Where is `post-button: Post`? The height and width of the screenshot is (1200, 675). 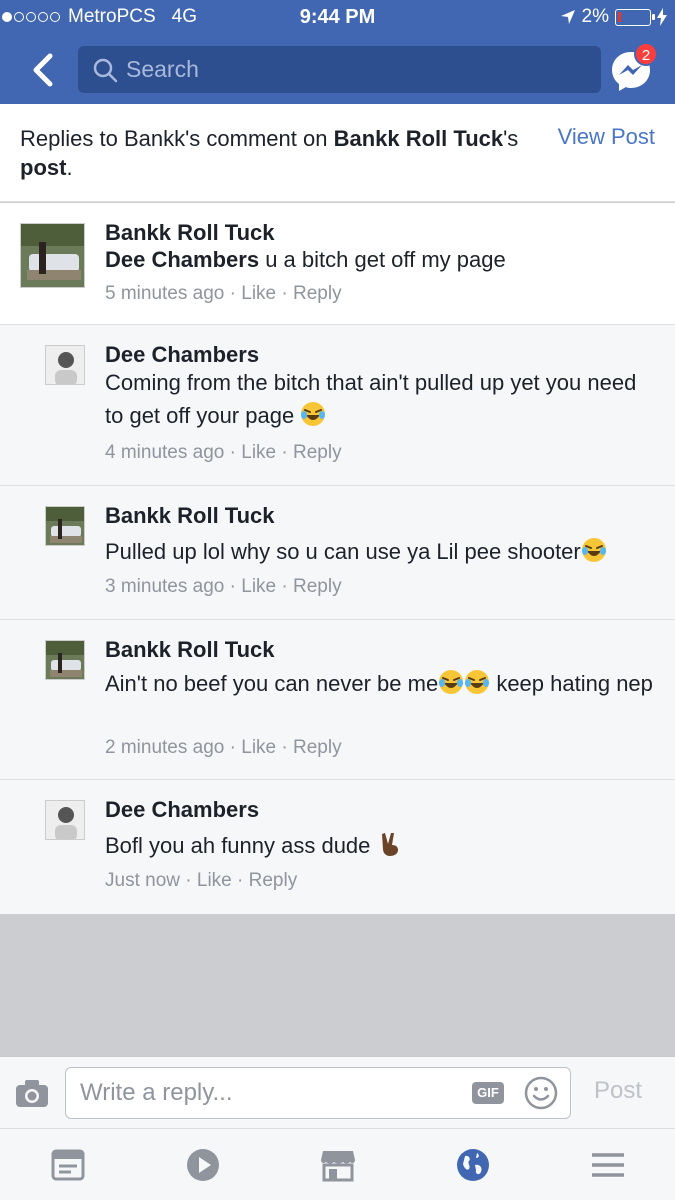 post-button: Post is located at coordinates (618, 1091).